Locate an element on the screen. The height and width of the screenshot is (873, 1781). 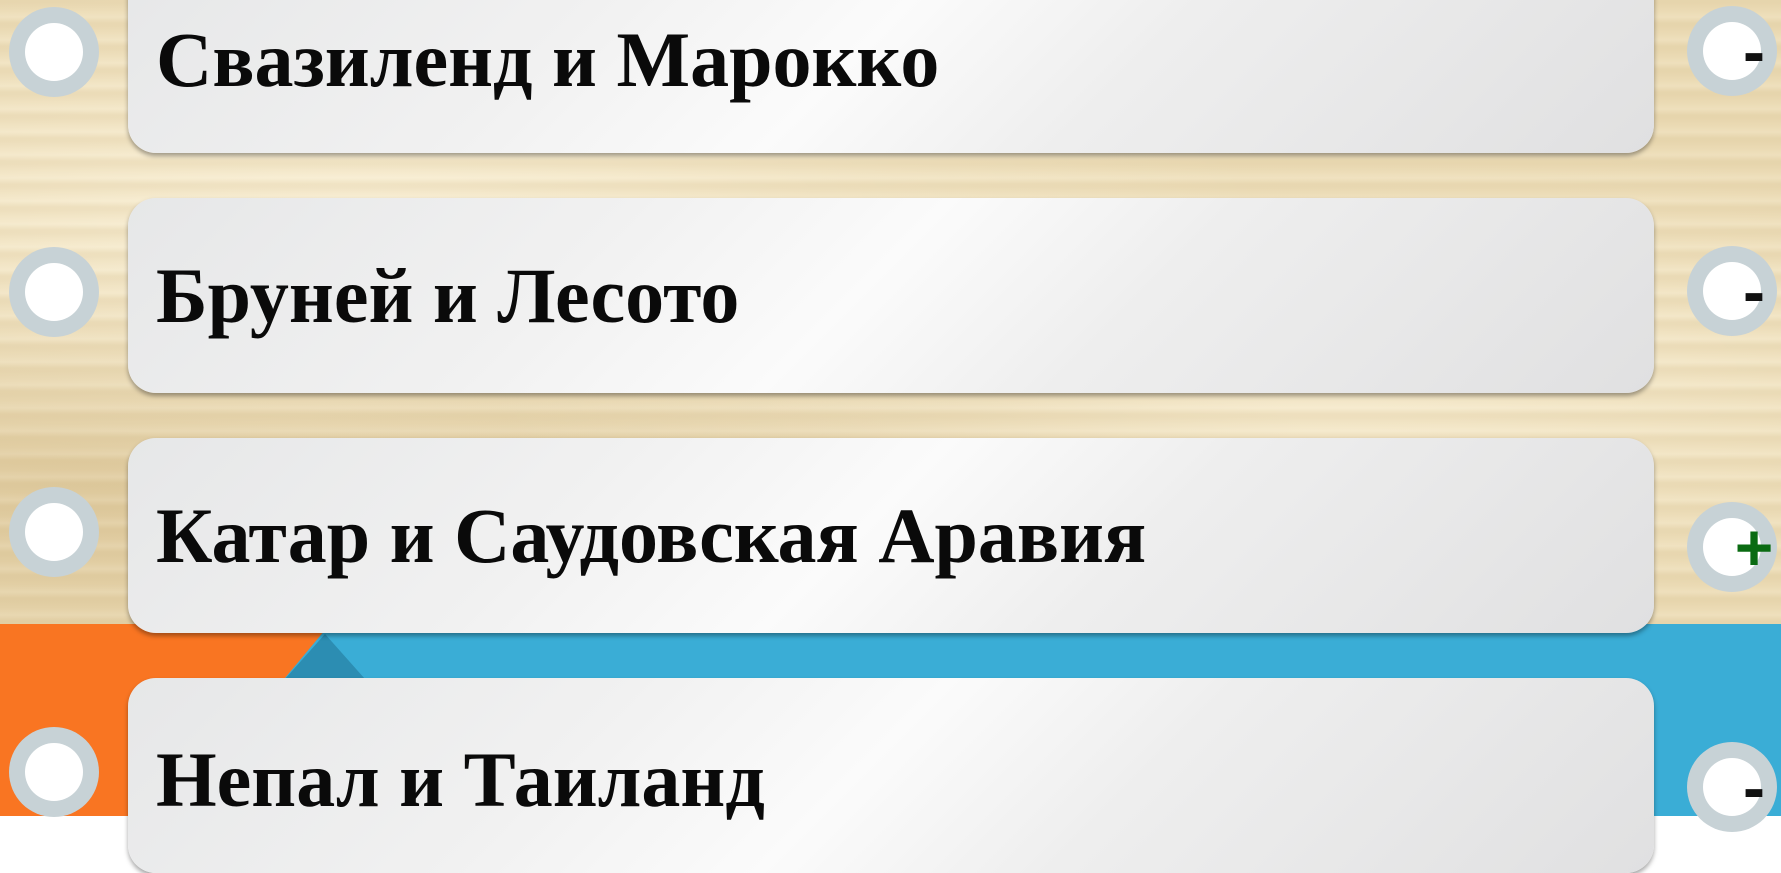
answer-option-label: Бруней и Лесото is located at coordinates (448, 295).